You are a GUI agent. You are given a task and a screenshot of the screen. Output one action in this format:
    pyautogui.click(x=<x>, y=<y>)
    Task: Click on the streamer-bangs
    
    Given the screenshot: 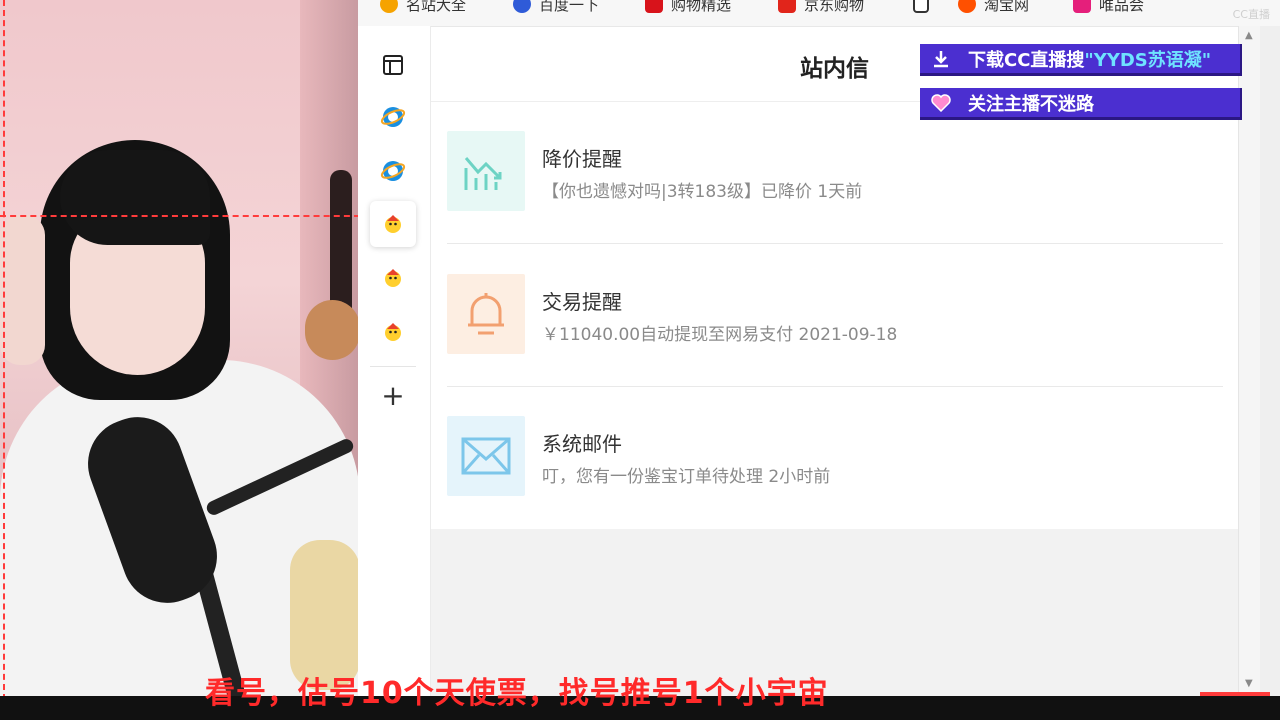 What is the action you would take?
    pyautogui.click(x=135, y=197)
    